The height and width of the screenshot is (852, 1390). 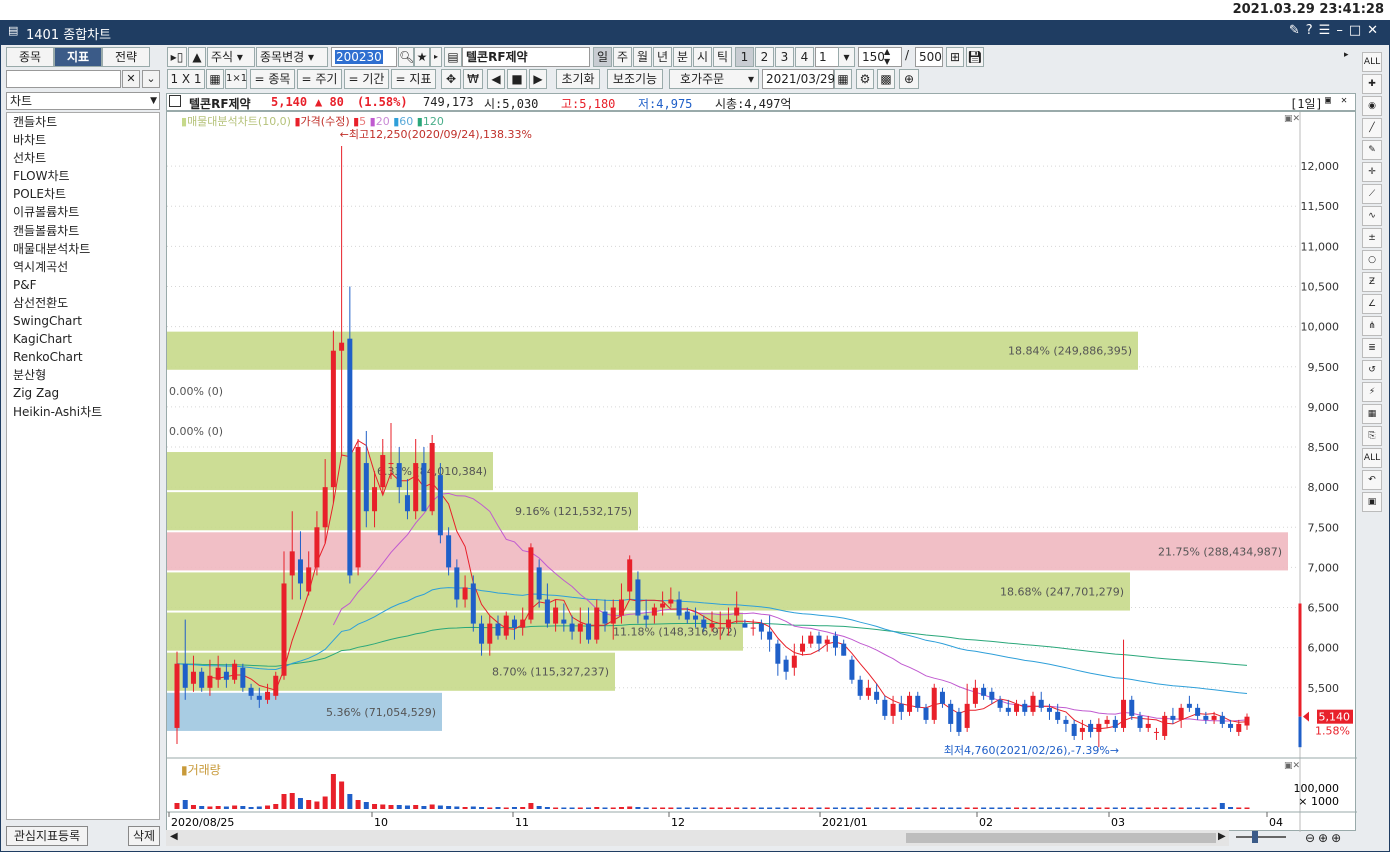 I want to click on count-4-button: 4, so click(x=804, y=57).